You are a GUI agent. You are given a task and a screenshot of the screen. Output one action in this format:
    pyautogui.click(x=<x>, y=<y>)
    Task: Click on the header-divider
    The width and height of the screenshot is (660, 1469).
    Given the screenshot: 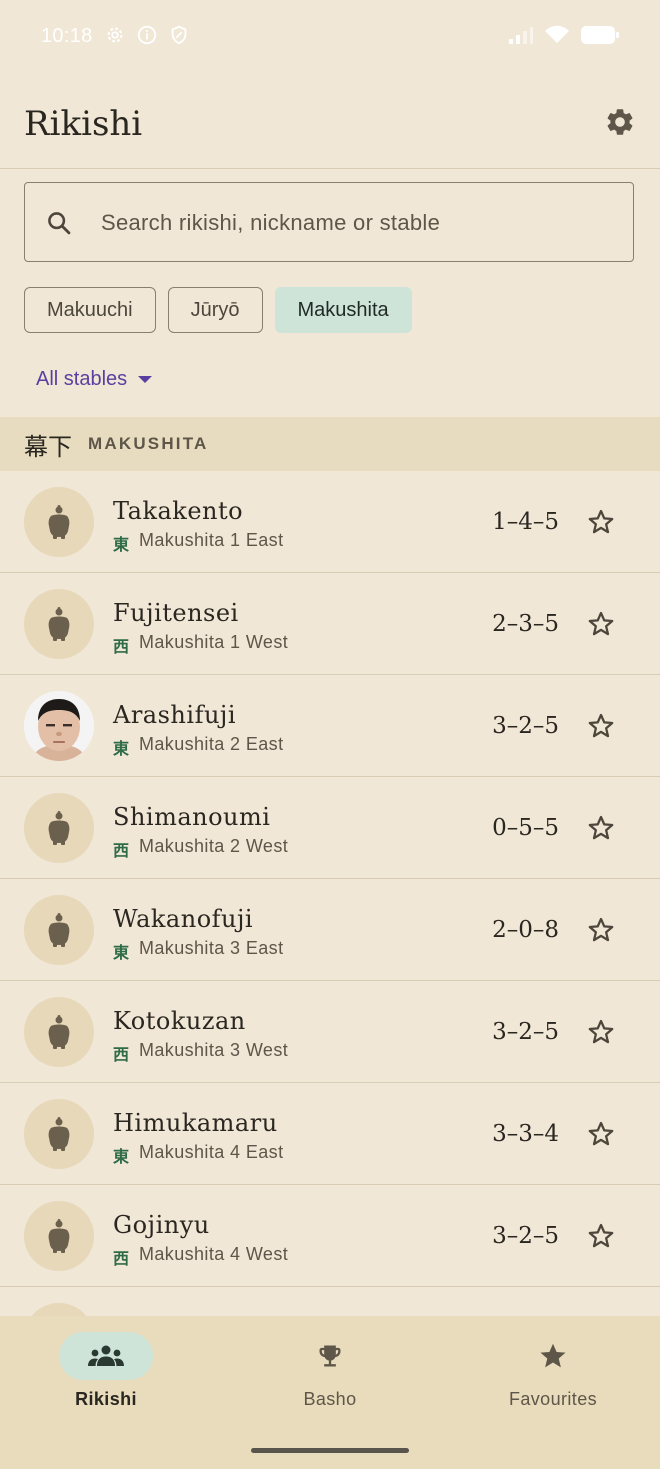 What is the action you would take?
    pyautogui.click(x=330, y=168)
    